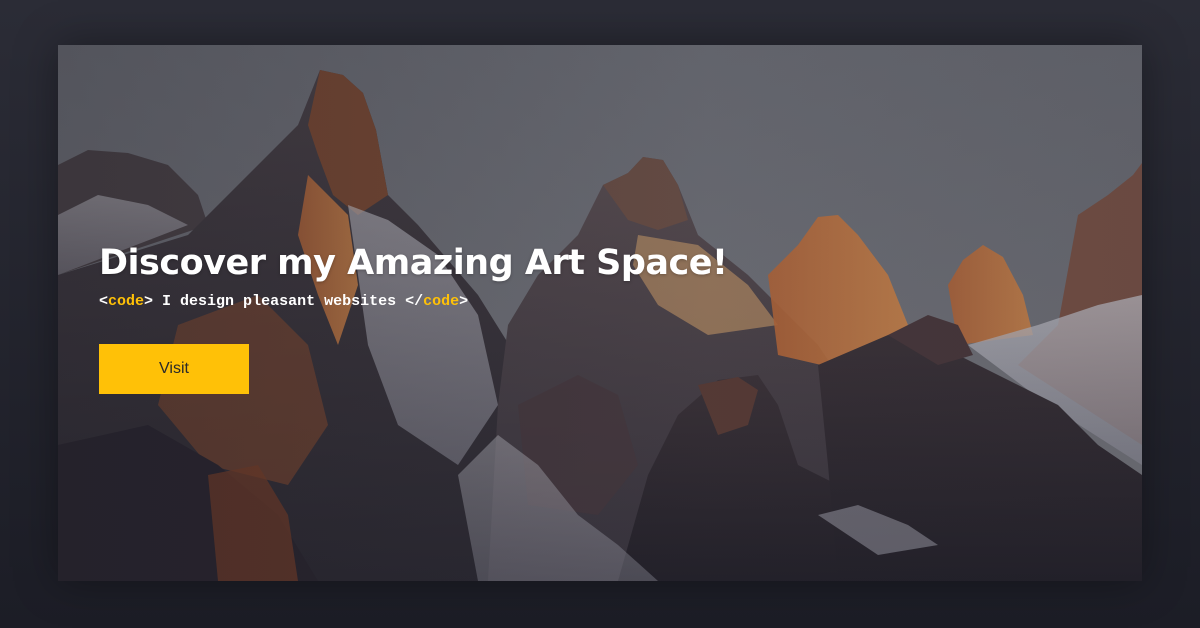  Describe the element at coordinates (464, 301) in the screenshot. I see `subtitle-close-close-bracket: >` at that location.